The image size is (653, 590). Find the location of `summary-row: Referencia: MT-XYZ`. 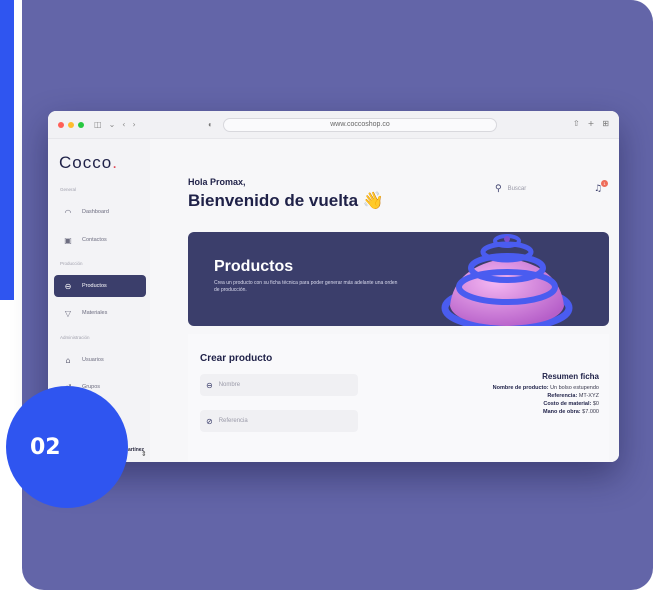

summary-row: Referencia: MT-XYZ is located at coordinates (573, 396).